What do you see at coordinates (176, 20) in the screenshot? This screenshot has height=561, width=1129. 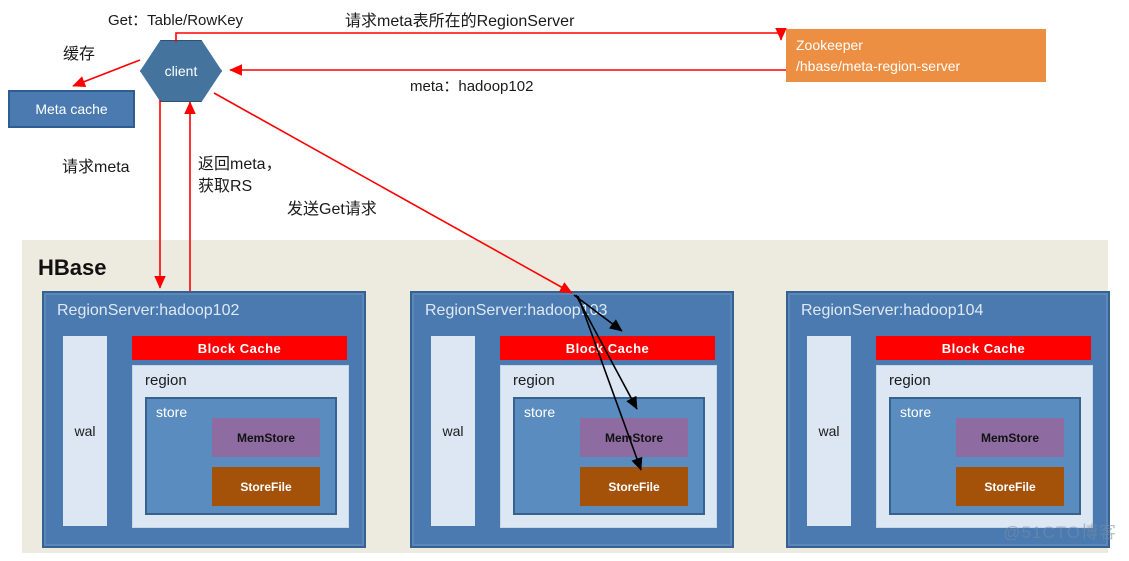 I see `label-get-request: Get：Table/RowKey` at bounding box center [176, 20].